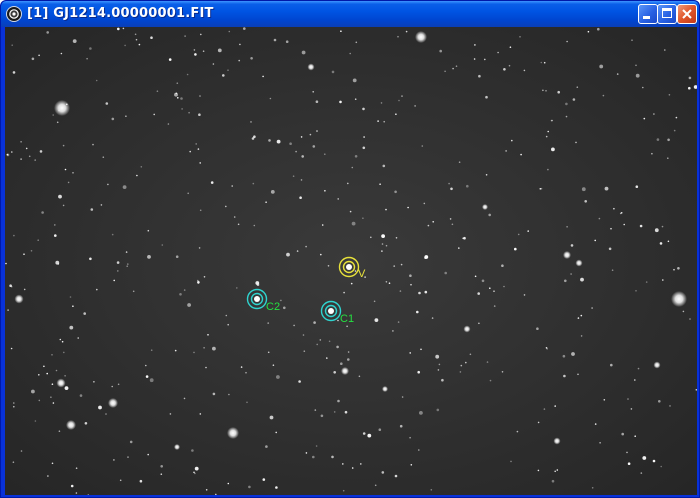 This screenshot has height=498, width=700. Describe the element at coordinates (667, 14) in the screenshot. I see `maximize-button` at that location.